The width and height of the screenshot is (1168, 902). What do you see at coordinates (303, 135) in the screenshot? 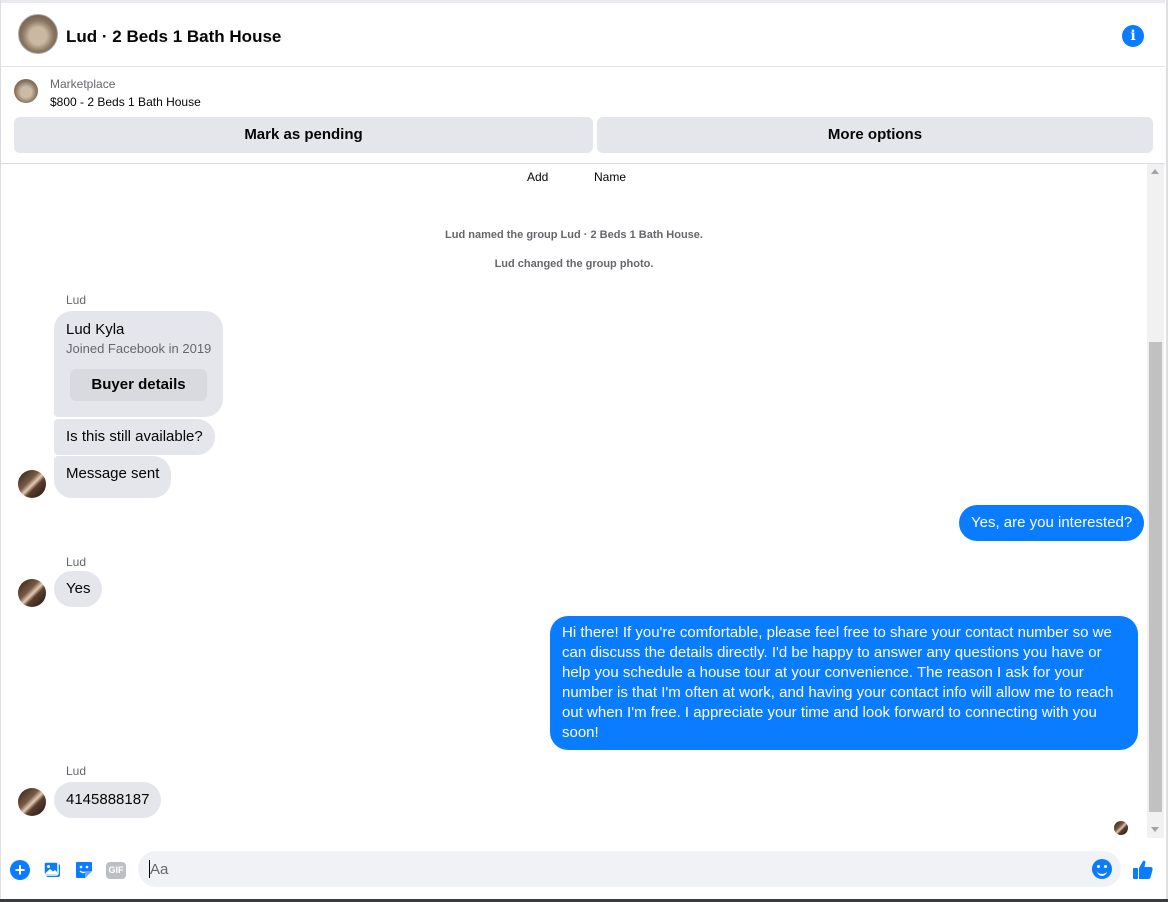
I see `mark-as-pending-button: Mark as pending` at bounding box center [303, 135].